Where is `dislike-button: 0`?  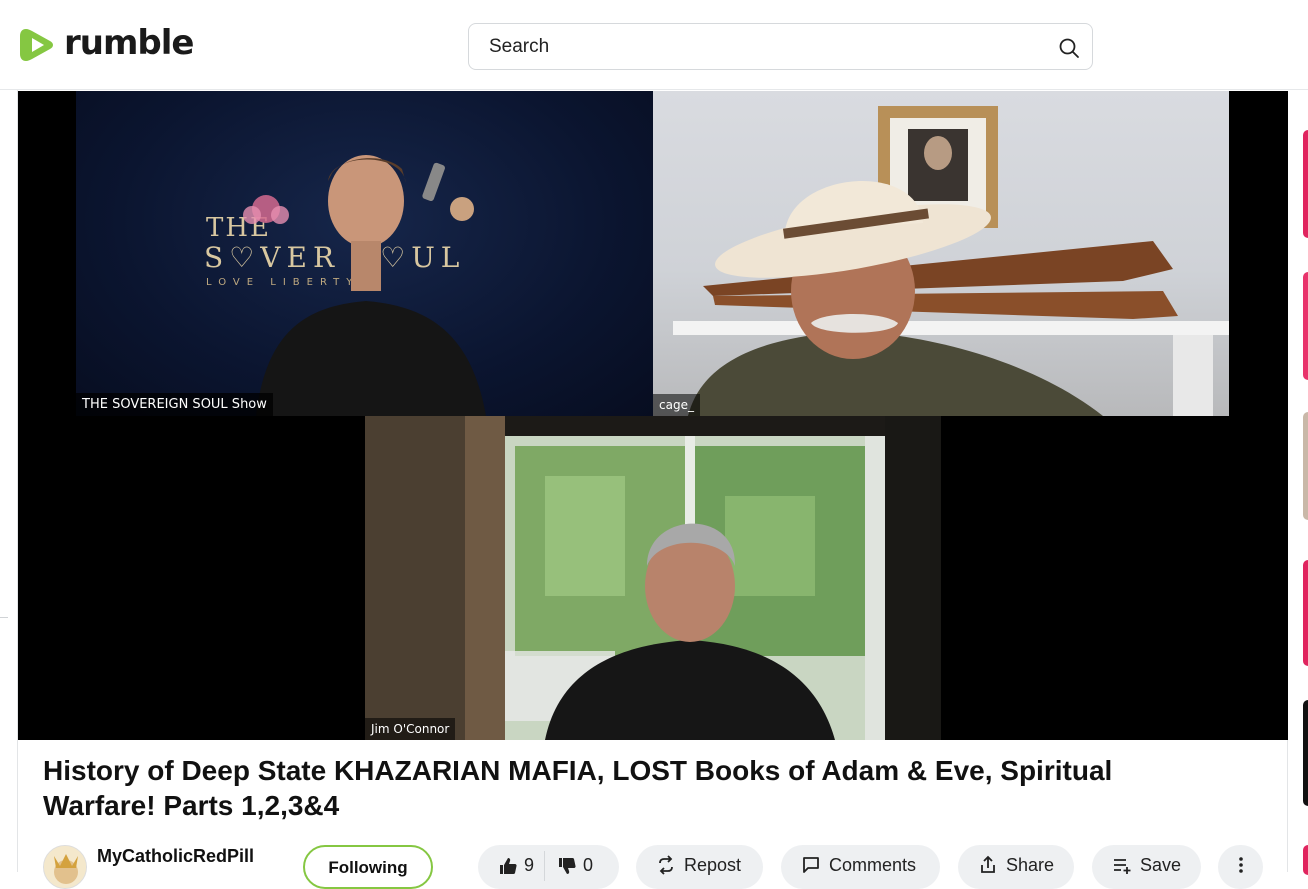
dislike-button: 0 is located at coordinates (575, 865).